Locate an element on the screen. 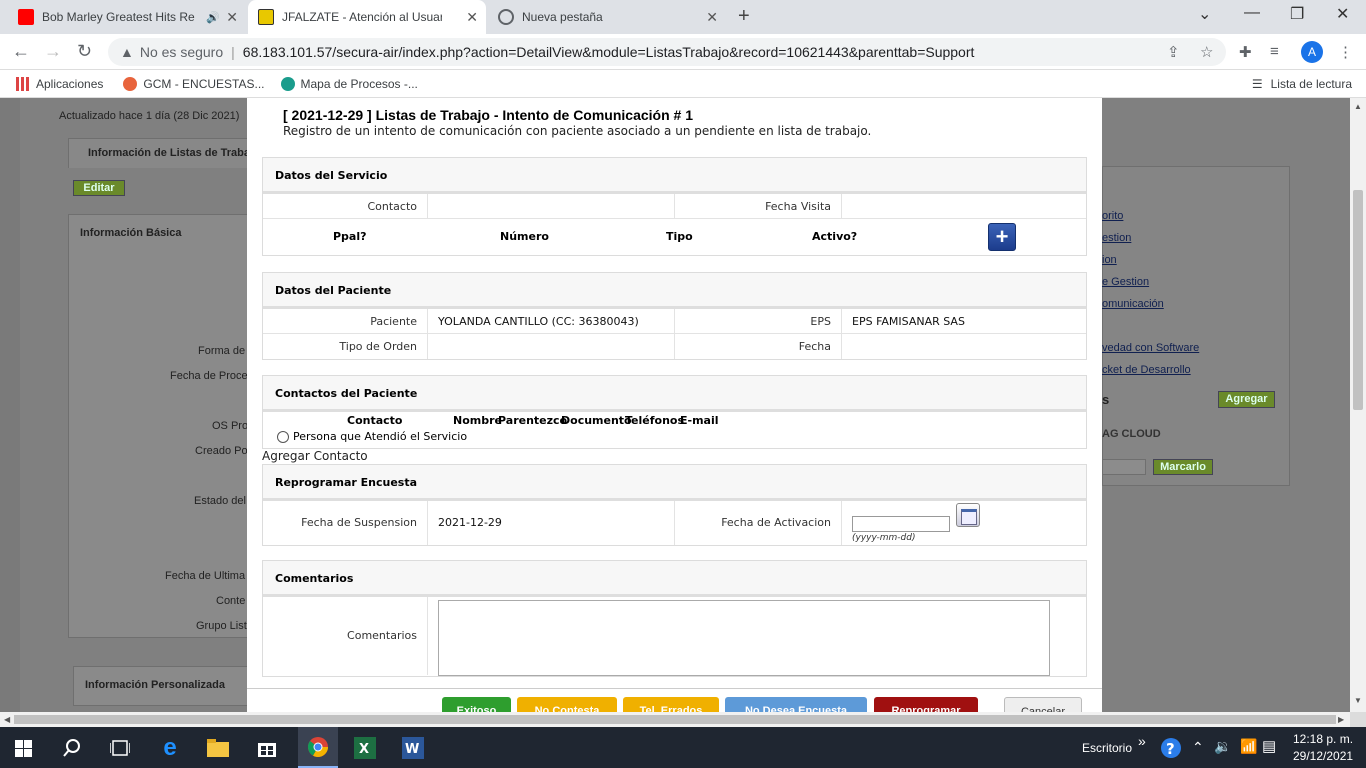  edge-icon: e is located at coordinates (170, 748).